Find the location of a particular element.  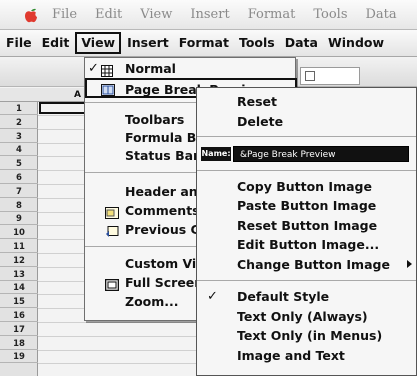

row-header: 15 is located at coordinates (19, 303).